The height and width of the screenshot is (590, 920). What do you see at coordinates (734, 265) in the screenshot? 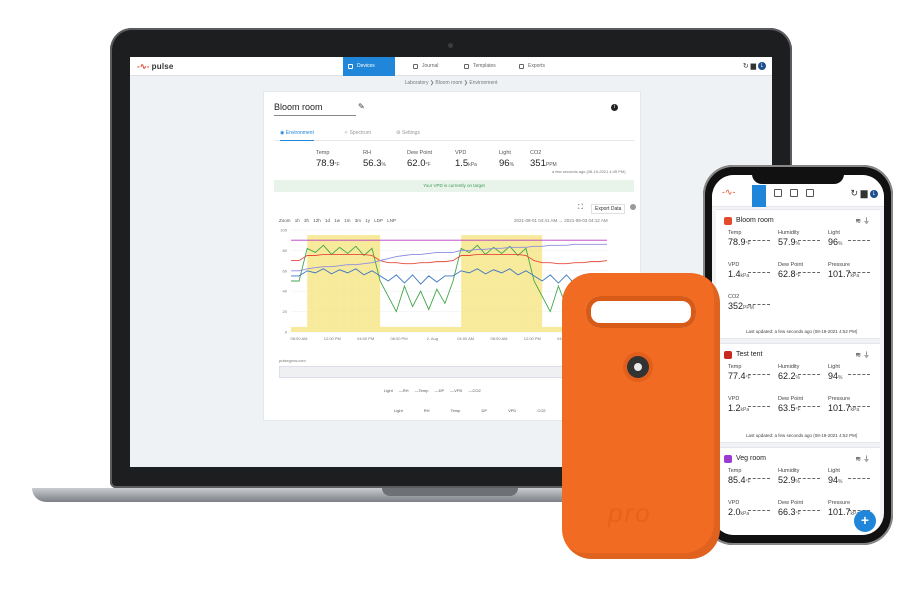
I see `metric-label: VPD` at bounding box center [734, 265].